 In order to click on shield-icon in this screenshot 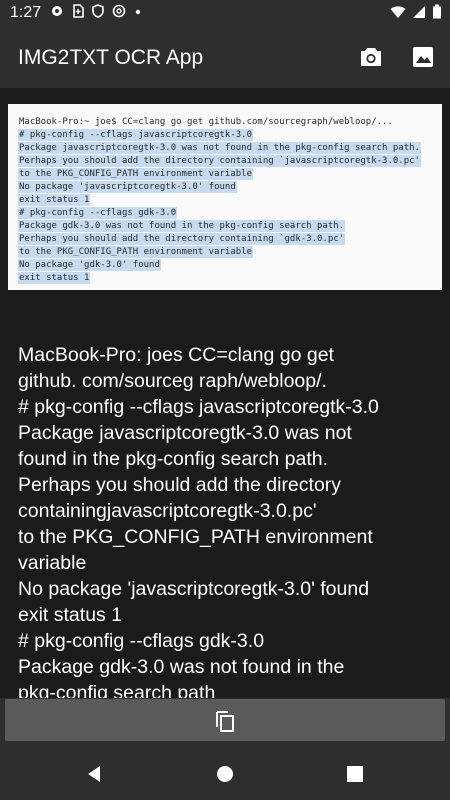, I will do `click(98, 11)`.